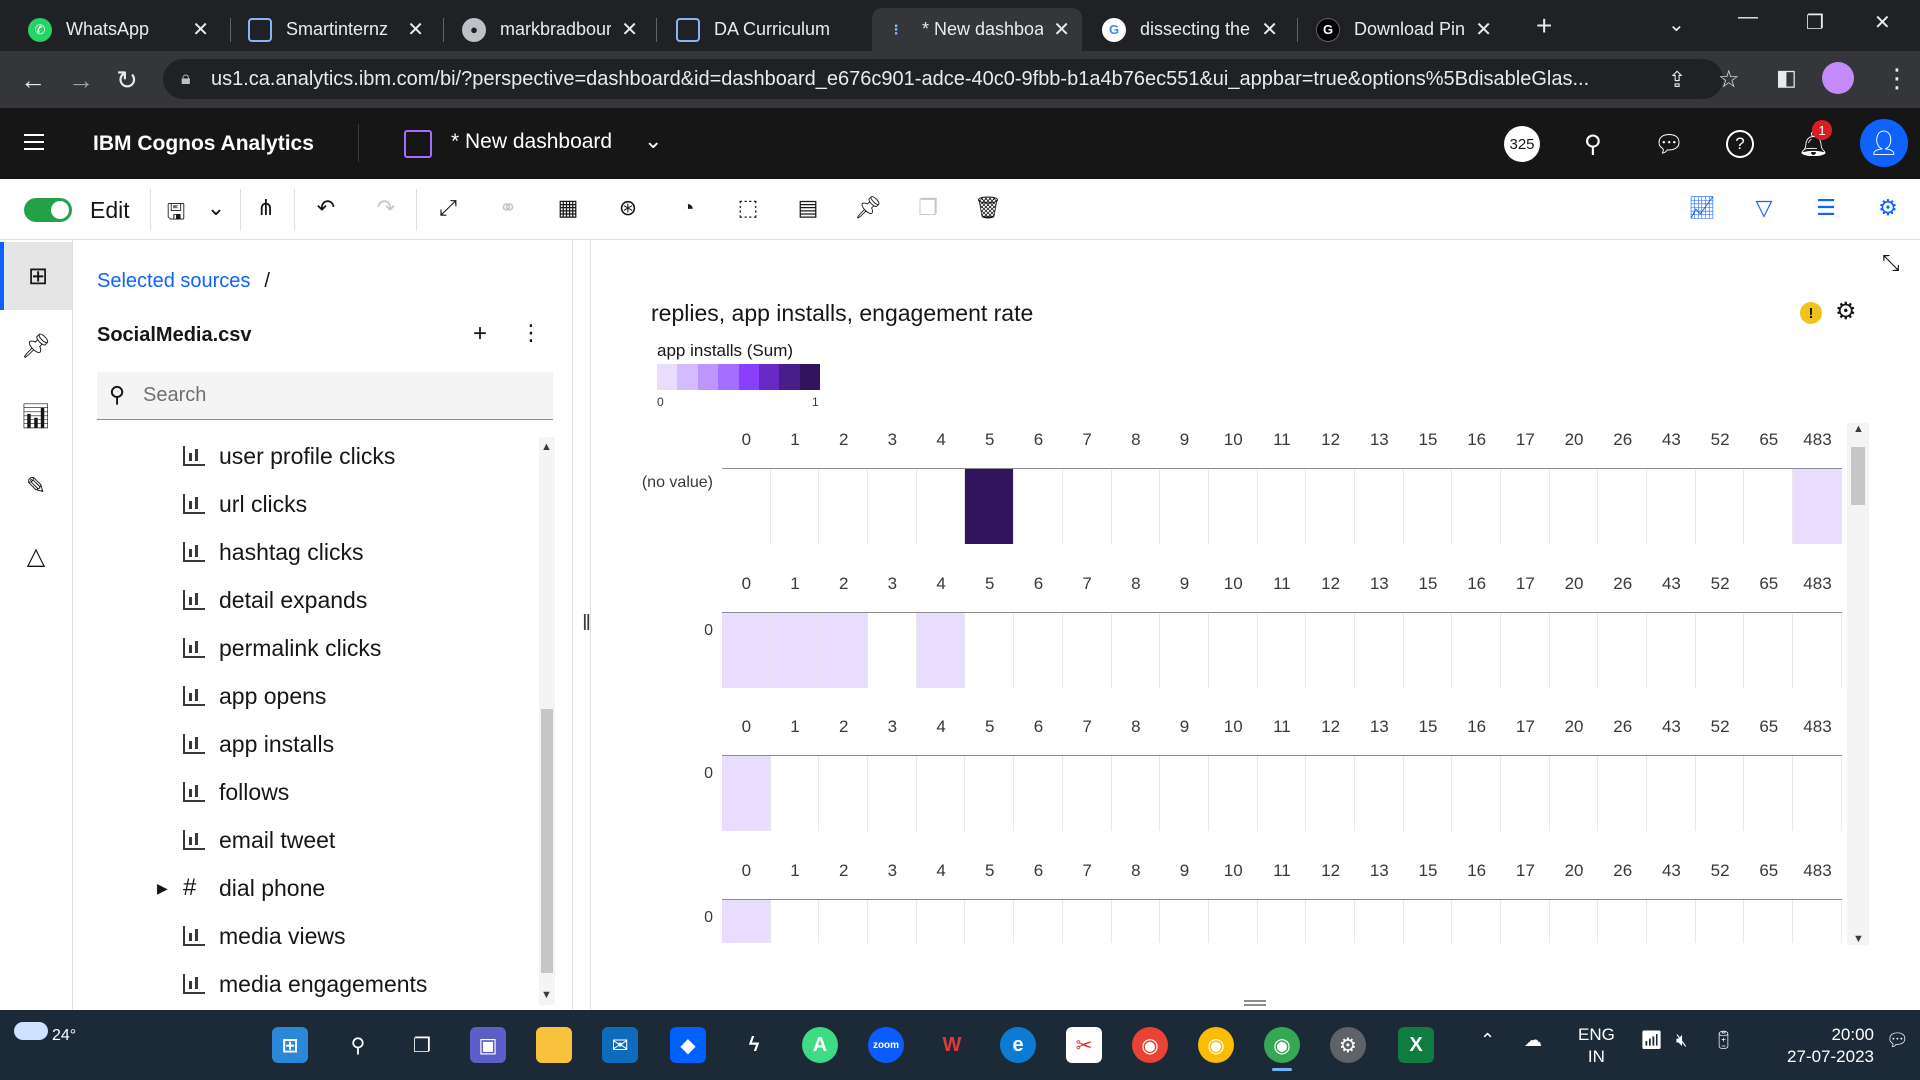  What do you see at coordinates (1882, 22) in the screenshot?
I see `close-window-button: ✕` at bounding box center [1882, 22].